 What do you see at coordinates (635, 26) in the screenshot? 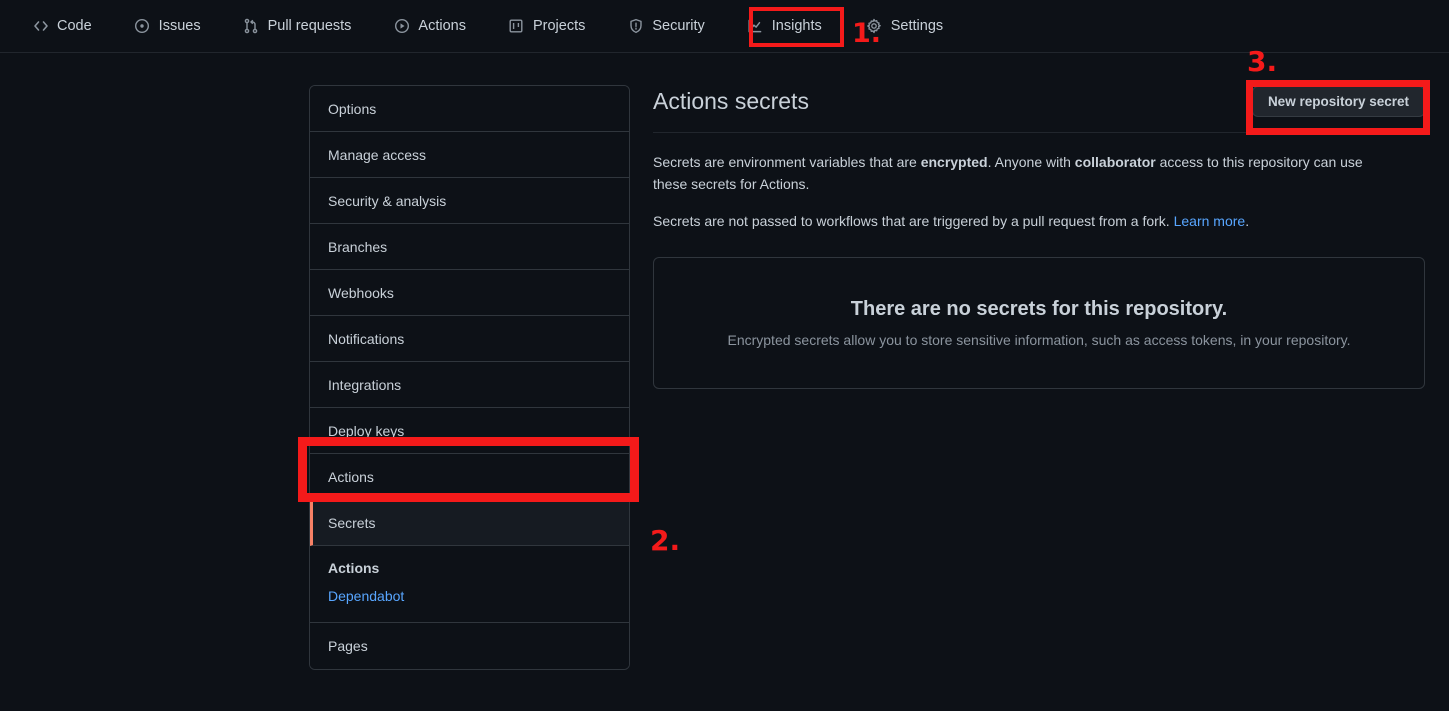
I see `shield-icon` at bounding box center [635, 26].